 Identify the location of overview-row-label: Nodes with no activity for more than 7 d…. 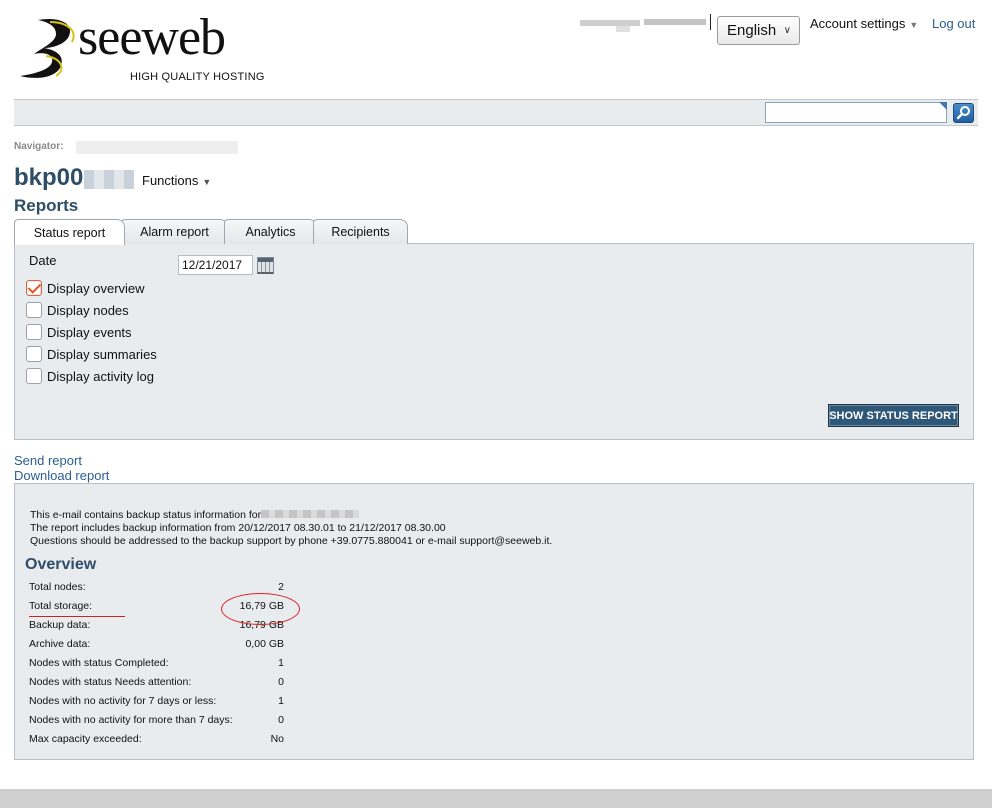
(131, 720).